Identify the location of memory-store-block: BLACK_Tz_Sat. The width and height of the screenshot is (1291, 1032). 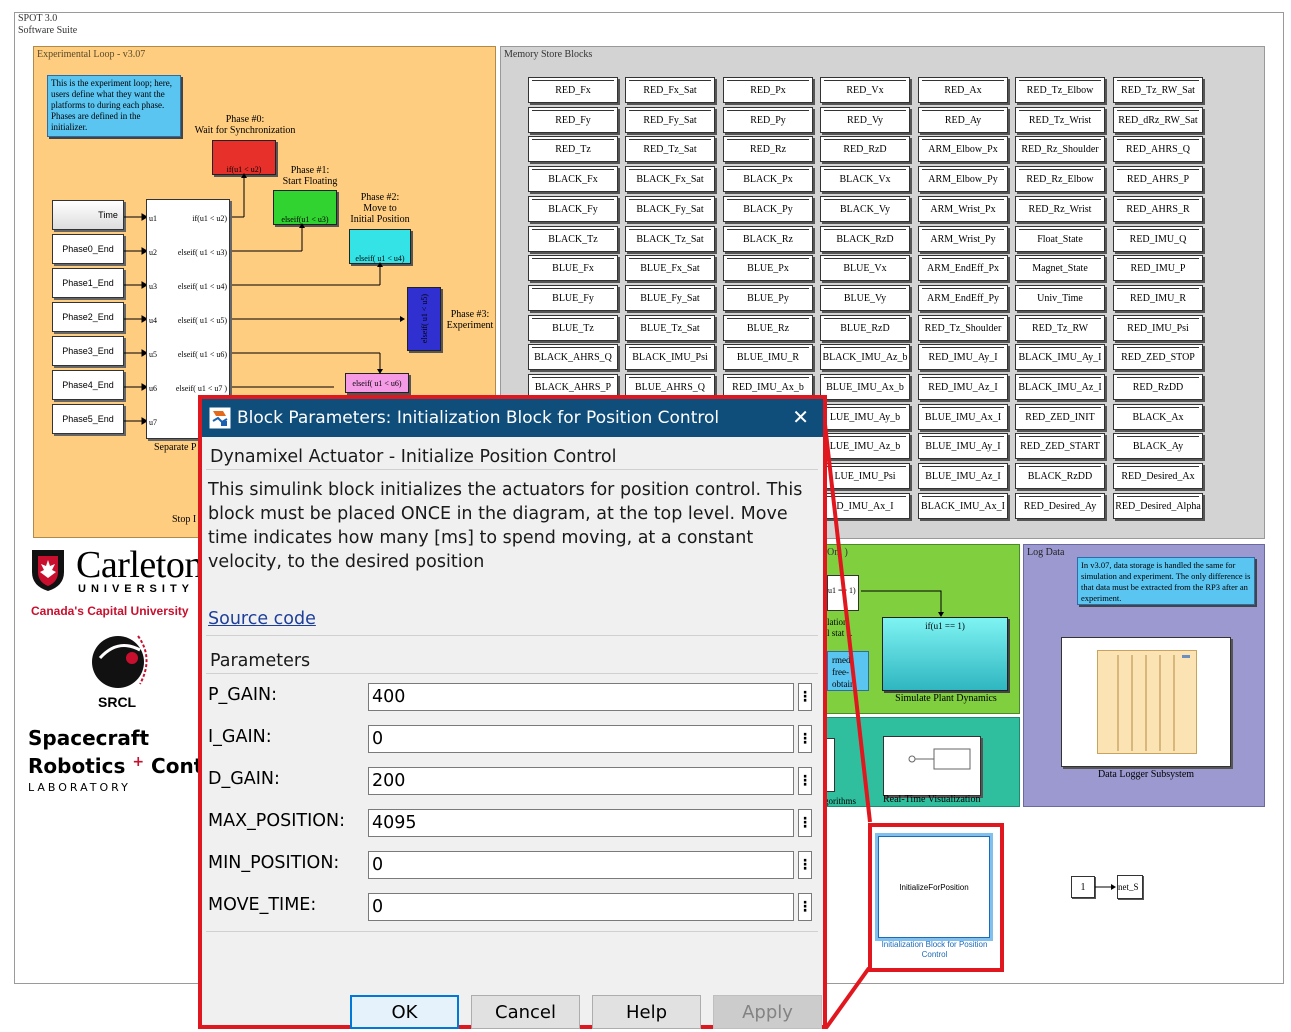
(670, 239).